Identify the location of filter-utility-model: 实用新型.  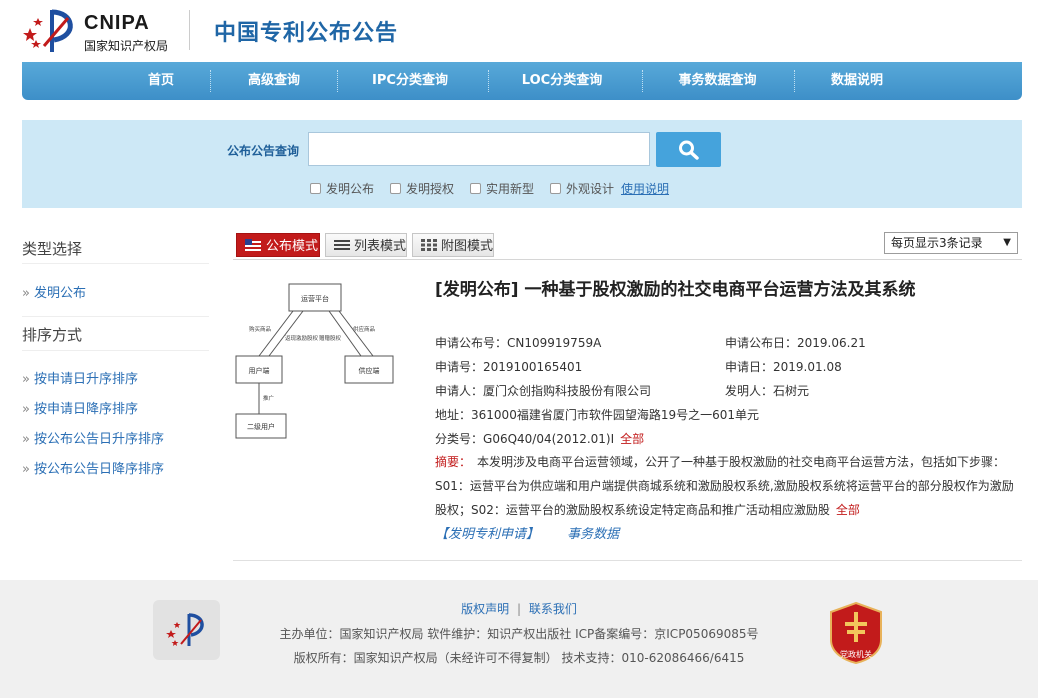
(502, 188).